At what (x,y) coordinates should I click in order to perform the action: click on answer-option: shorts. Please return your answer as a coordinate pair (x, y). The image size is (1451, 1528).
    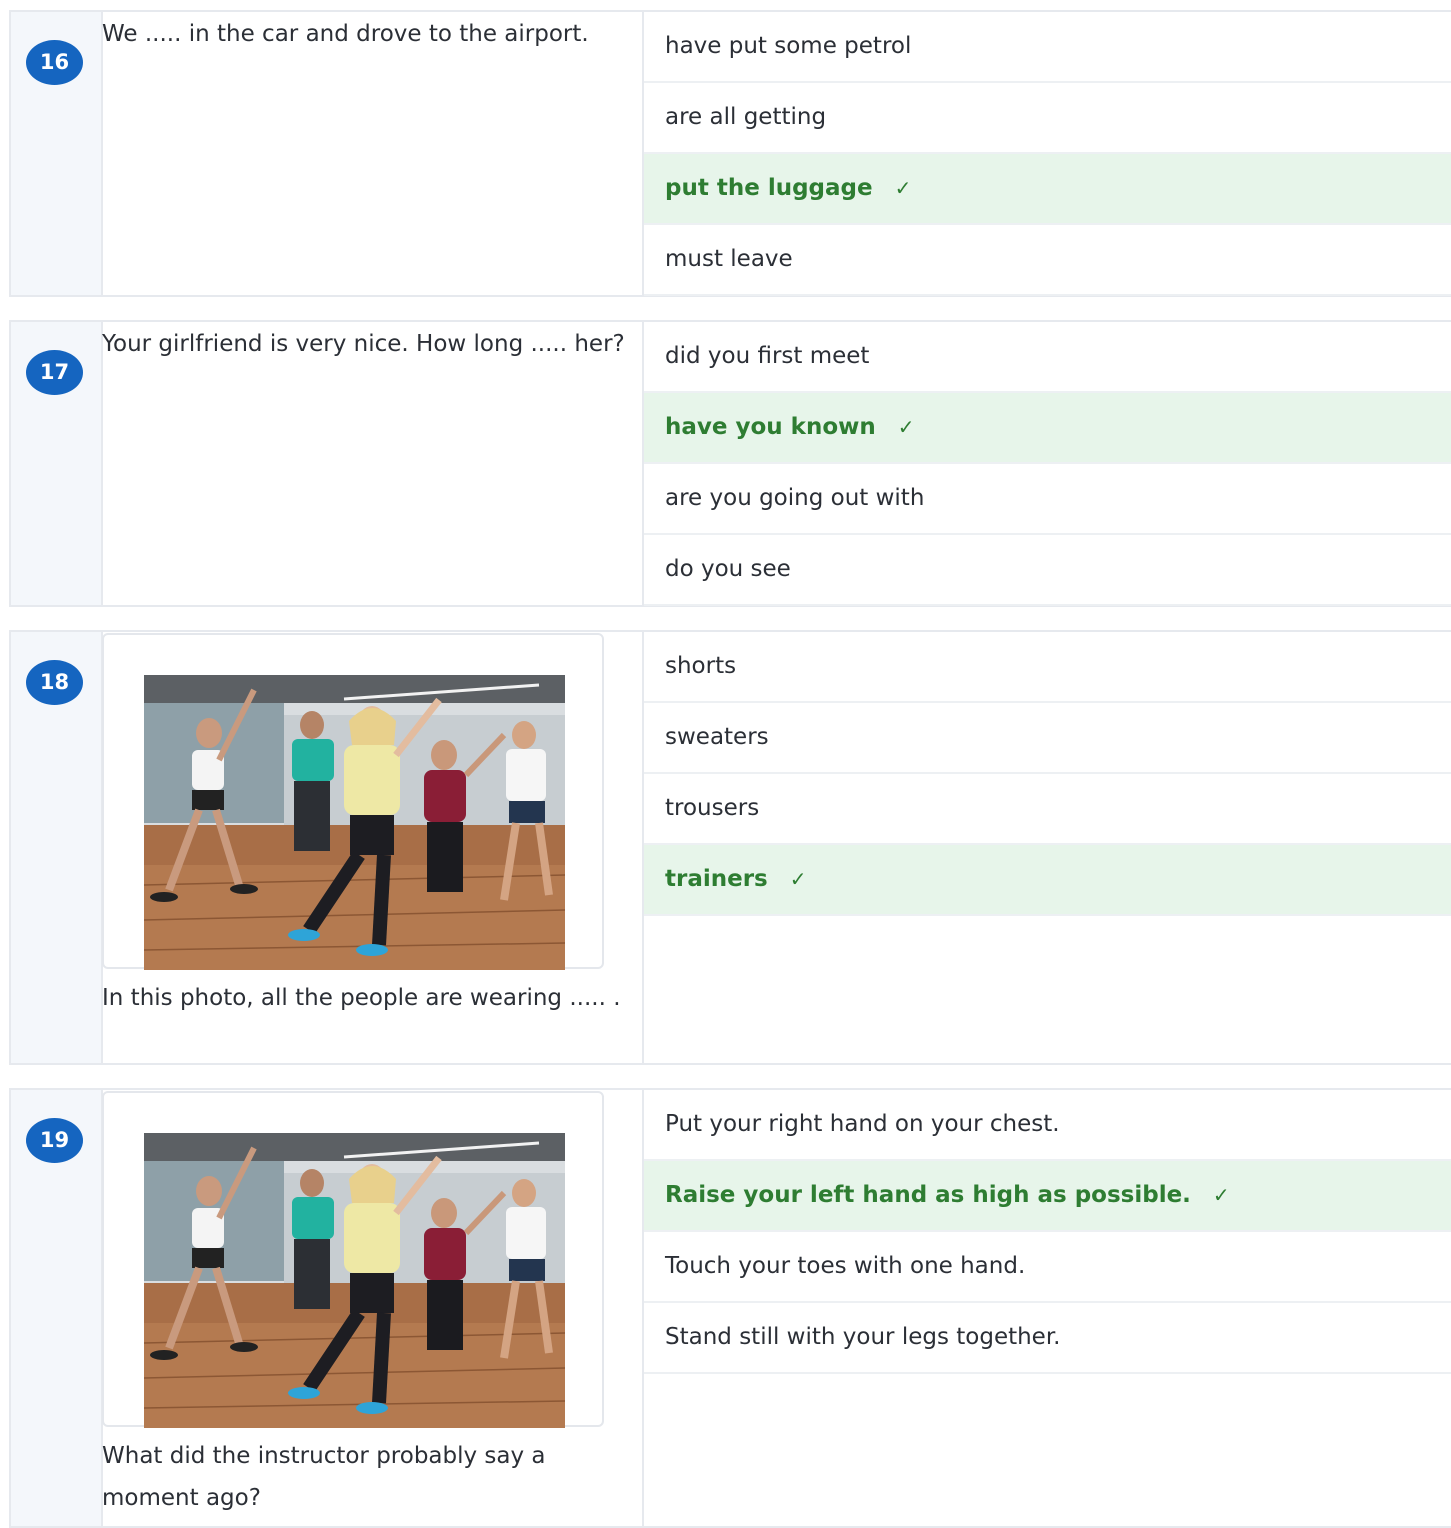
    Looking at the image, I should click on (1047, 667).